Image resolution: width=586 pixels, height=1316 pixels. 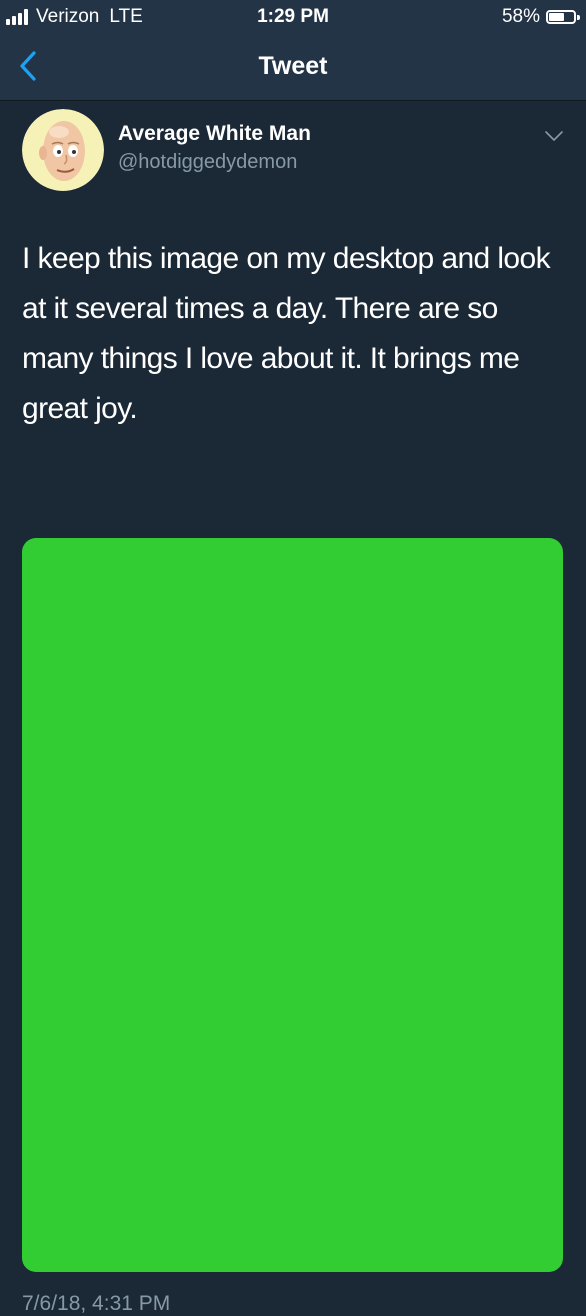 I want to click on tweet-menu-button, so click(x=554, y=136).